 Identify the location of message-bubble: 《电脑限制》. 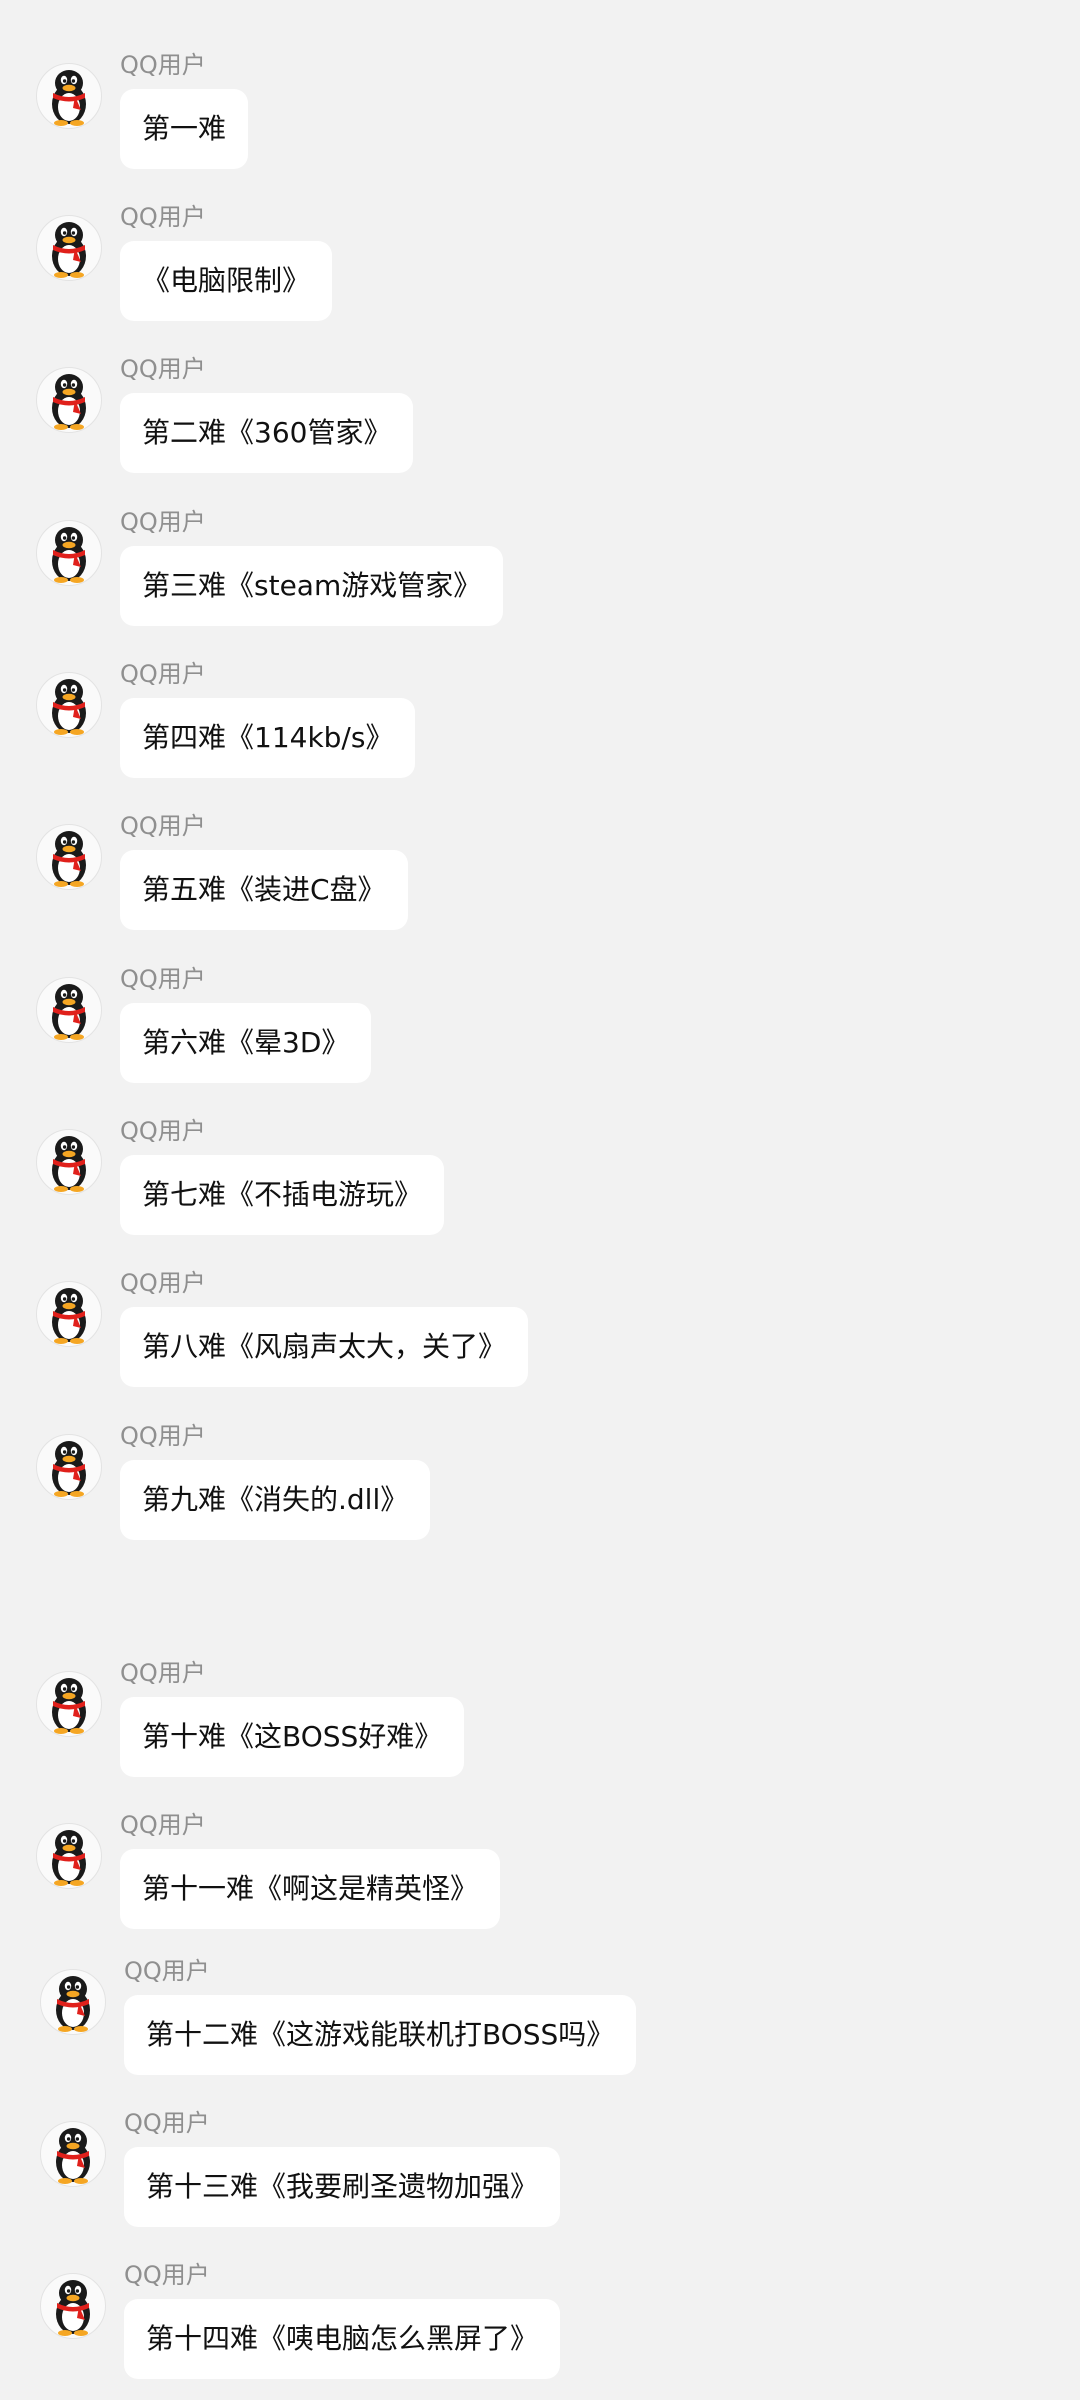
(226, 281).